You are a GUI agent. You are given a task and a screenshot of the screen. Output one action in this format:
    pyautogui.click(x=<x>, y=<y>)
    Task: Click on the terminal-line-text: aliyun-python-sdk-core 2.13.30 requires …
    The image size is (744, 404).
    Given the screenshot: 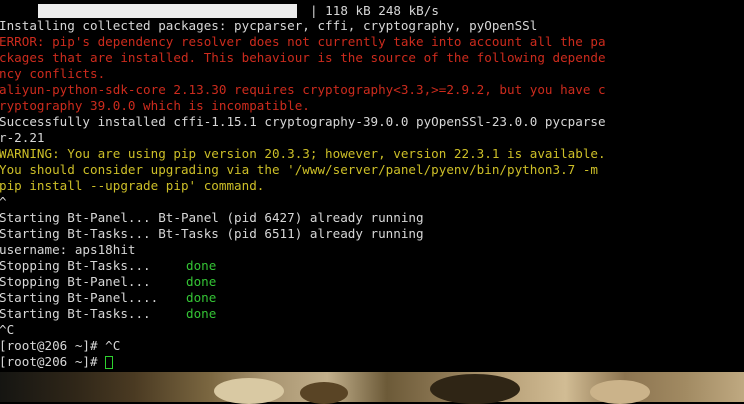 What is the action you would take?
    pyautogui.click(x=303, y=89)
    